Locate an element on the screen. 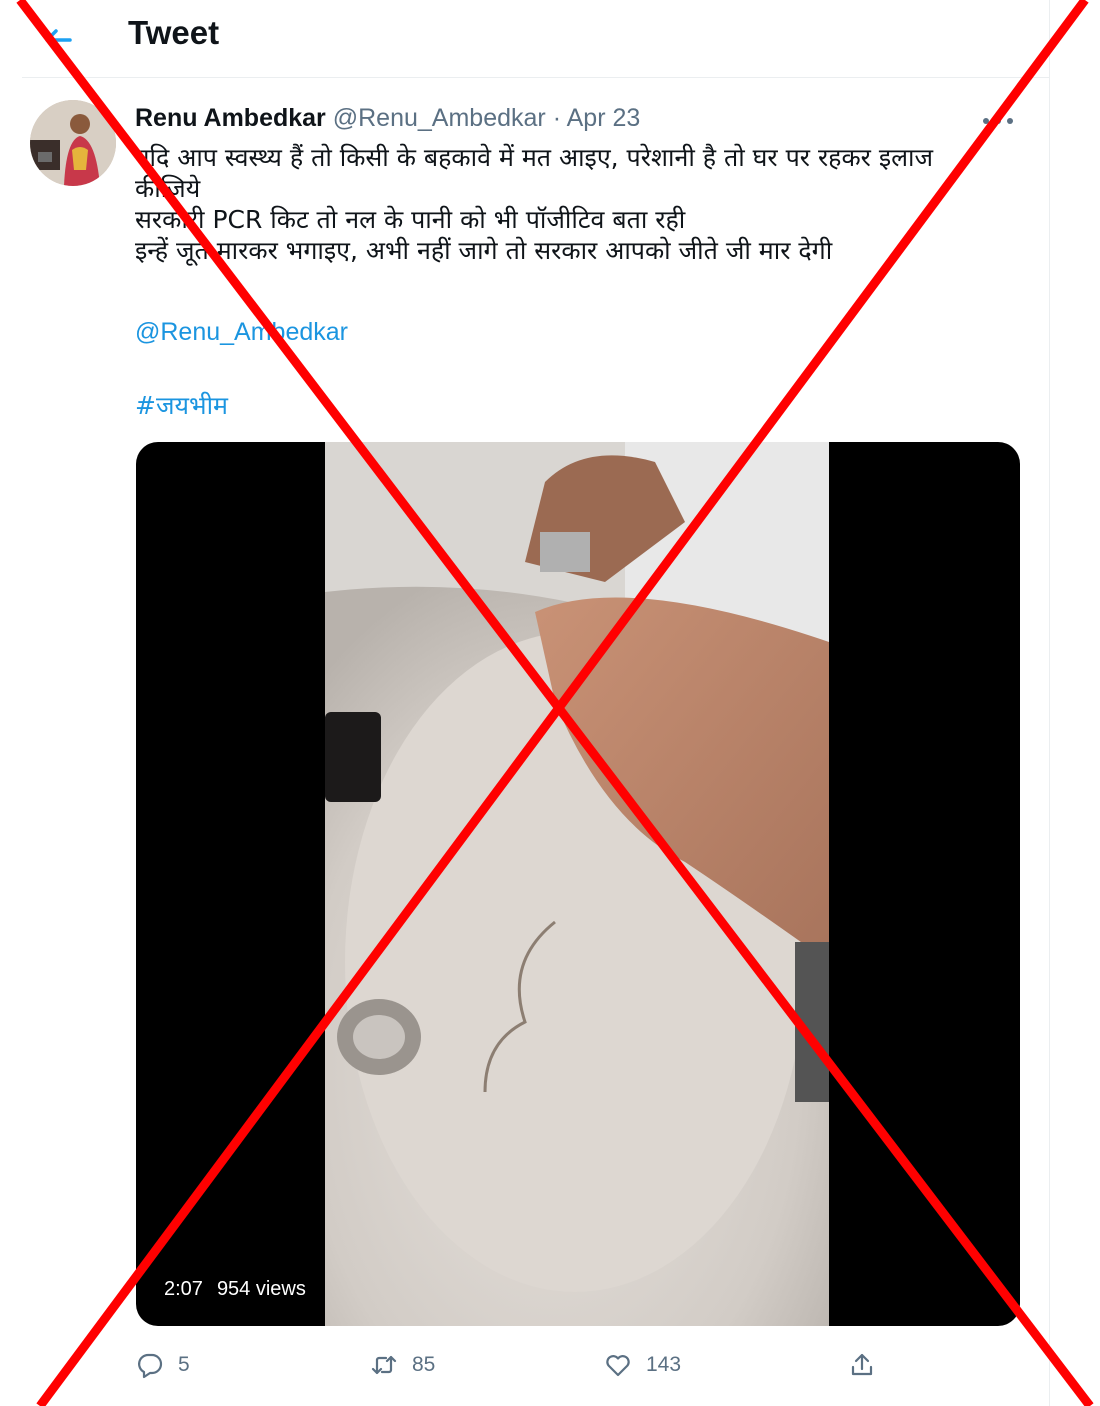  retweet-button: 85 is located at coordinates (402, 1365).